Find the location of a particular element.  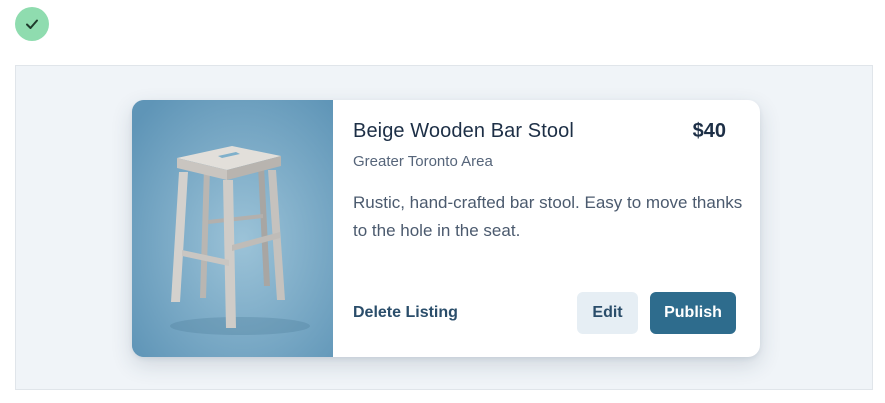

status-check-badge is located at coordinates (32, 24).